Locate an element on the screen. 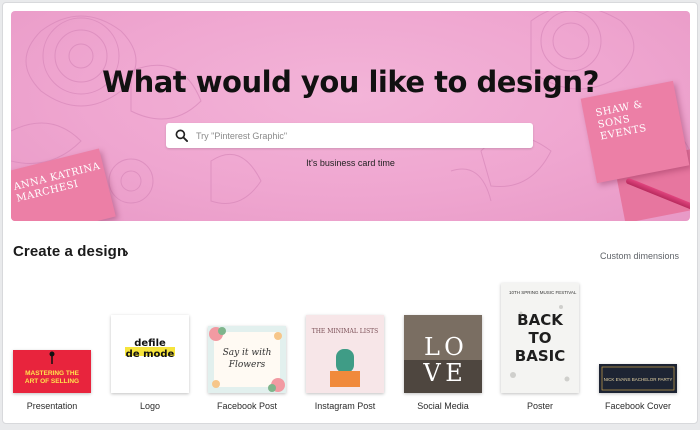  custom-dimensions-link: Custom dimensions is located at coordinates (639, 256).